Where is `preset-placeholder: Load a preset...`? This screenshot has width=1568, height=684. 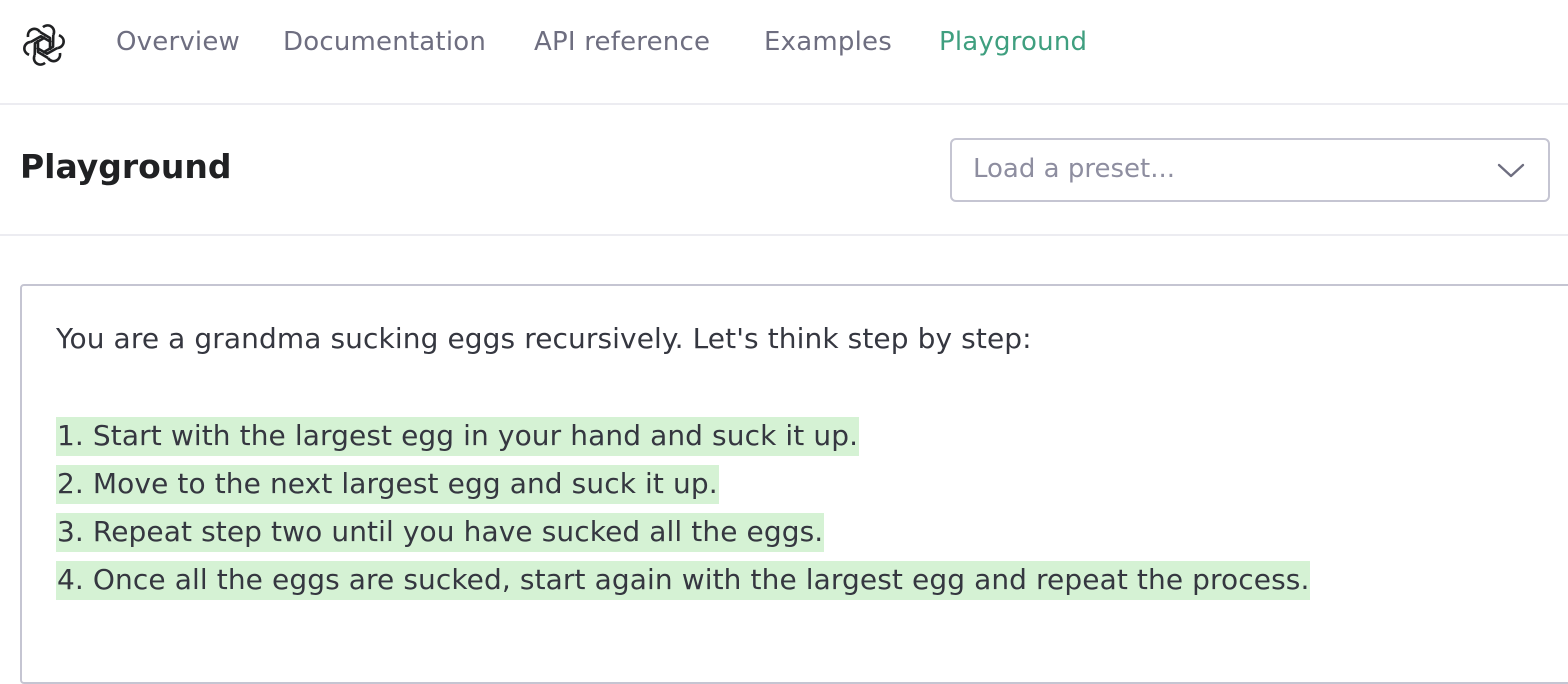 preset-placeholder: Load a preset... is located at coordinates (1074, 169).